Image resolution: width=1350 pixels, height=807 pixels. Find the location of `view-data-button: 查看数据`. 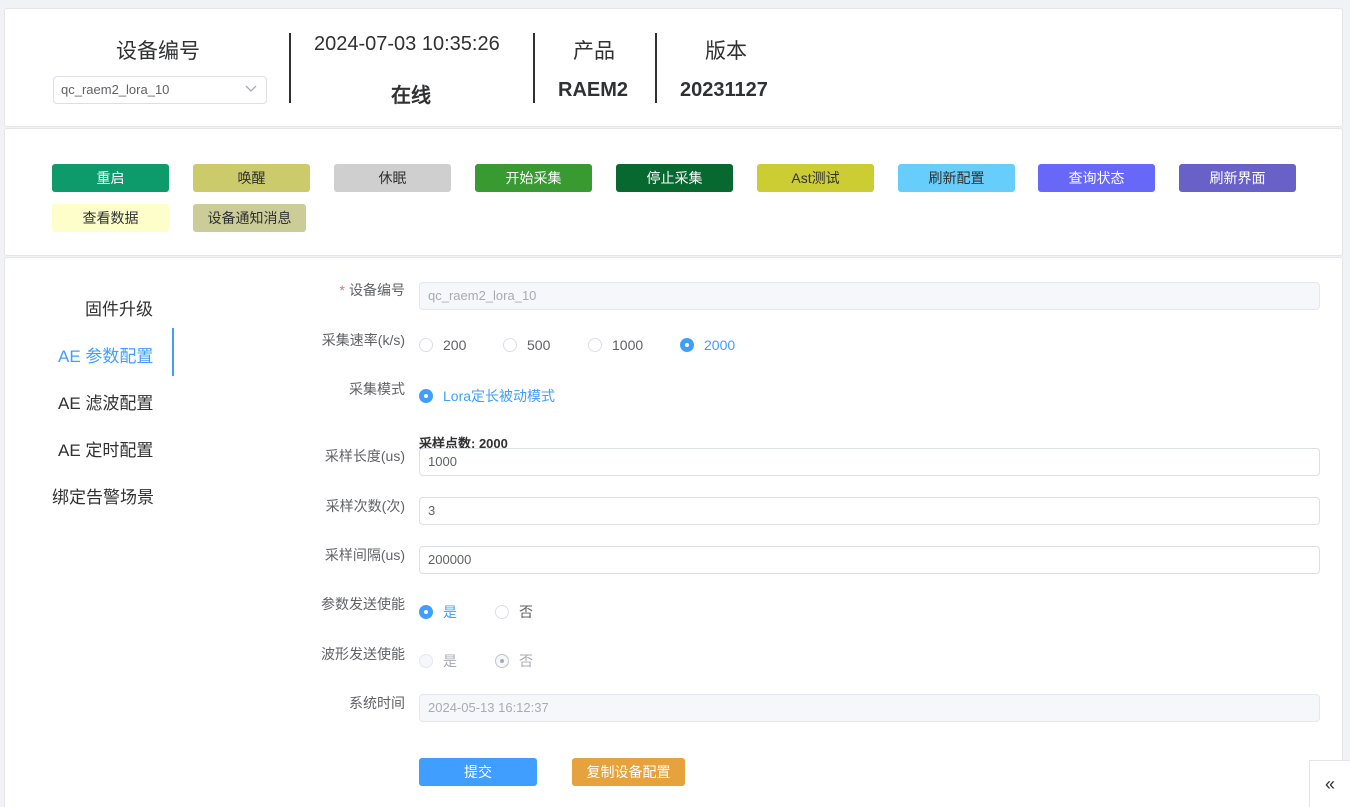

view-data-button: 查看数据 is located at coordinates (110, 218).